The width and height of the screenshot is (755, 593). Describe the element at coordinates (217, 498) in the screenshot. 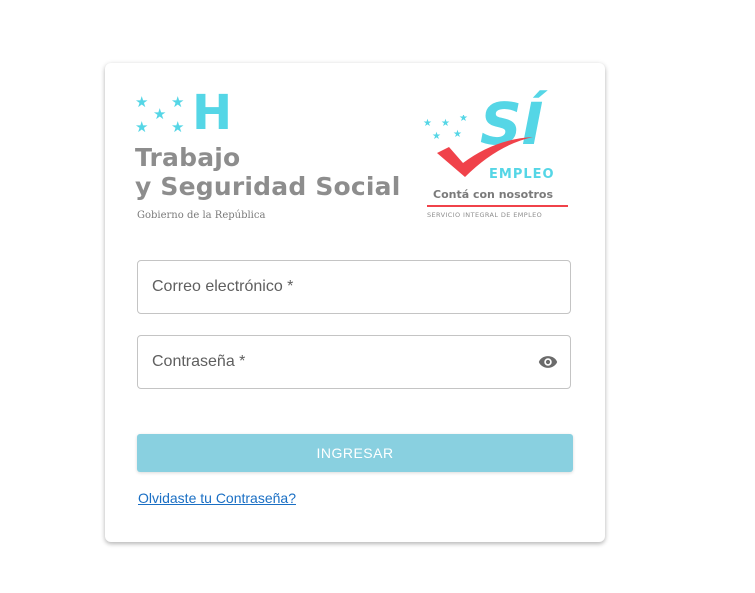

I see `forgot-password-link: Olvidaste tu Contraseña?` at that location.